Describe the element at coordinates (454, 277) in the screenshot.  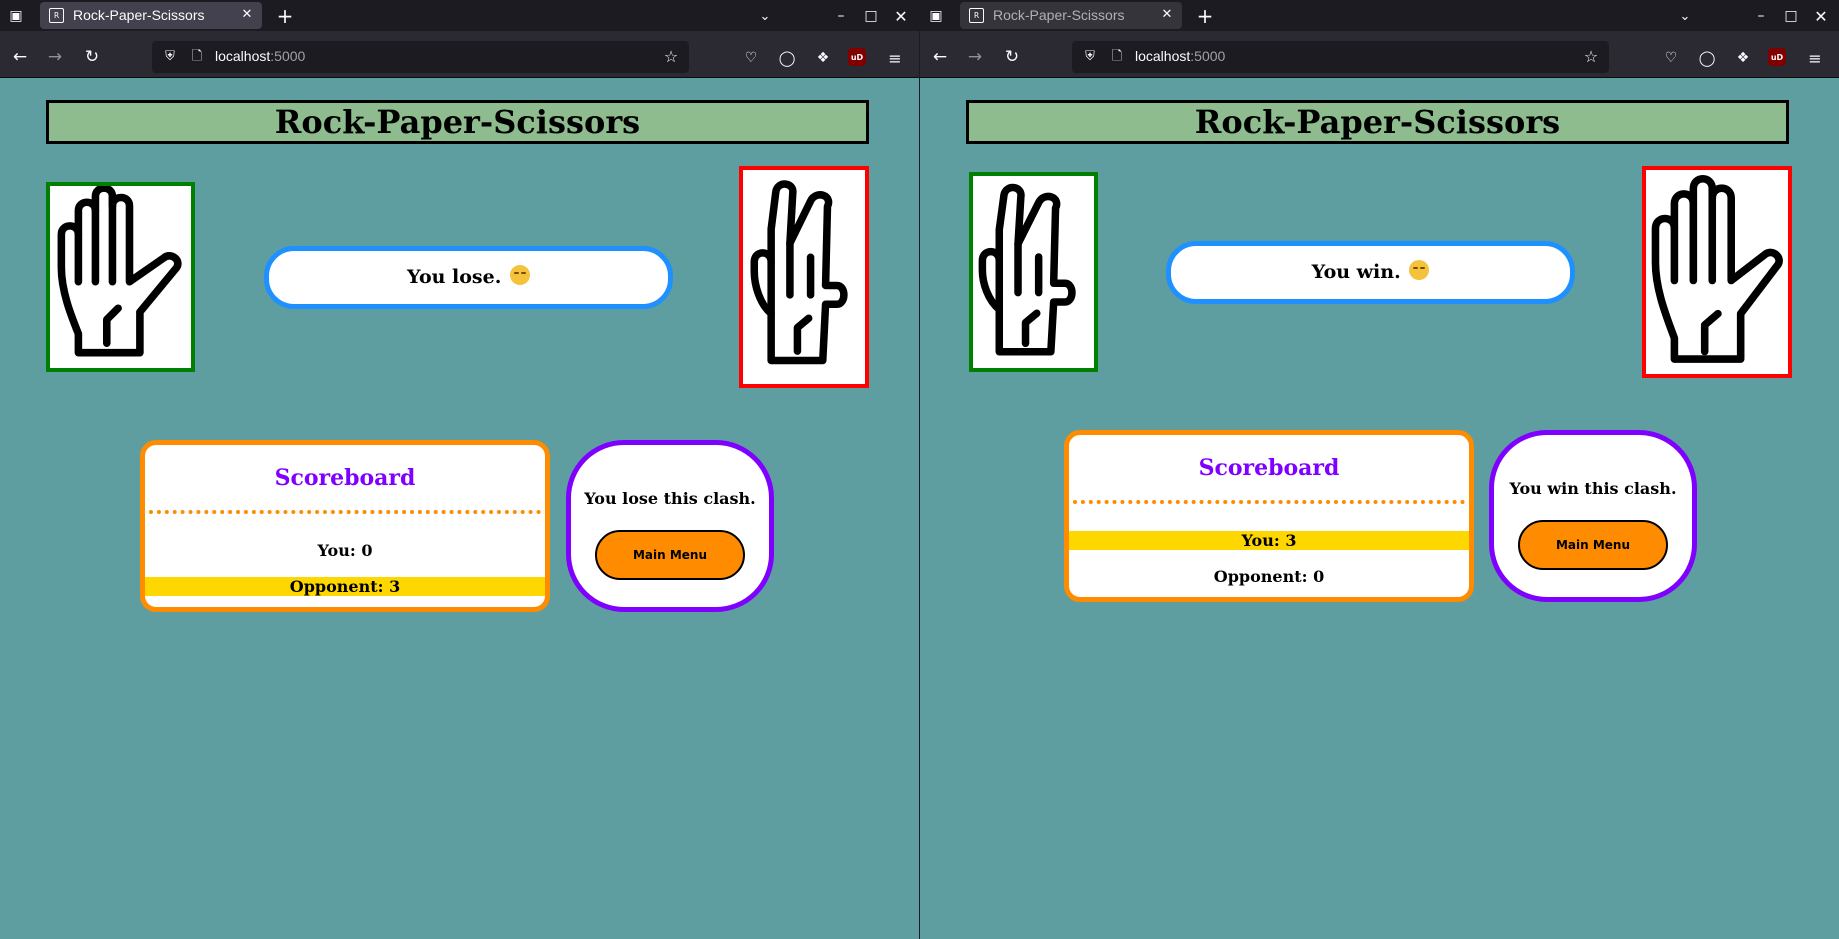
I see `result-text: You lose.` at that location.